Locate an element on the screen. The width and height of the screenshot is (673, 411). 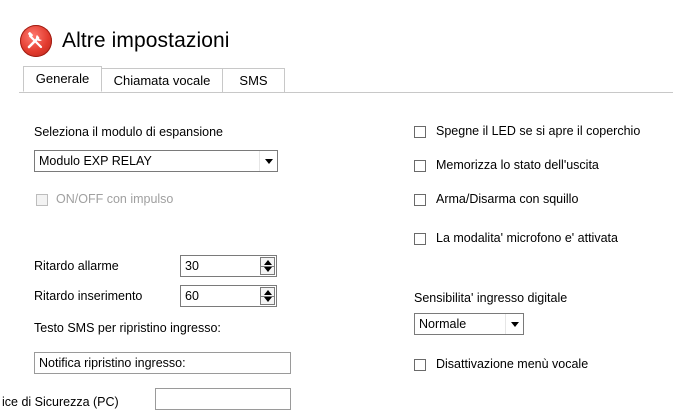
alarm-delay-value: 30 is located at coordinates (192, 266).